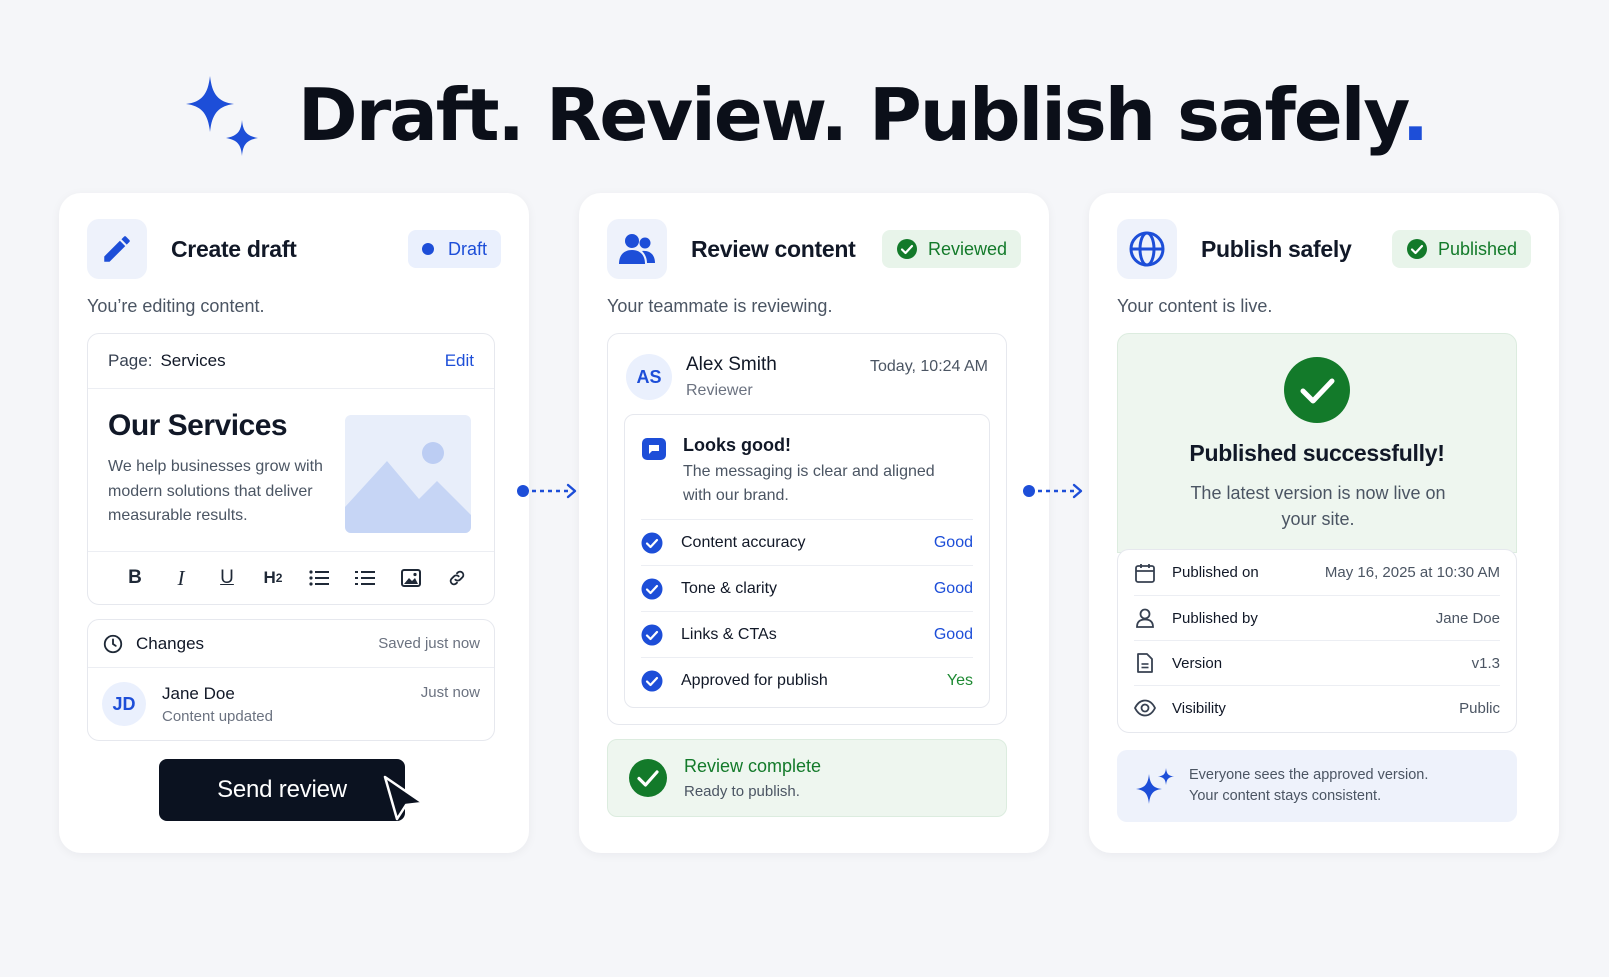 The height and width of the screenshot is (977, 1609). What do you see at coordinates (217, 716) in the screenshot?
I see `change-action: Content updated` at bounding box center [217, 716].